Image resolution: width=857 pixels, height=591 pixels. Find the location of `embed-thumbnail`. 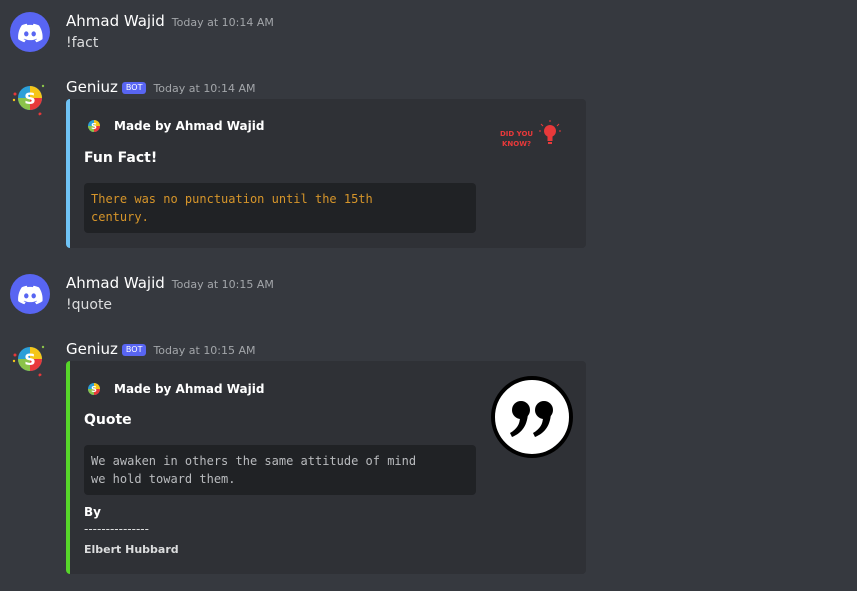

embed-thumbnail is located at coordinates (532, 417).